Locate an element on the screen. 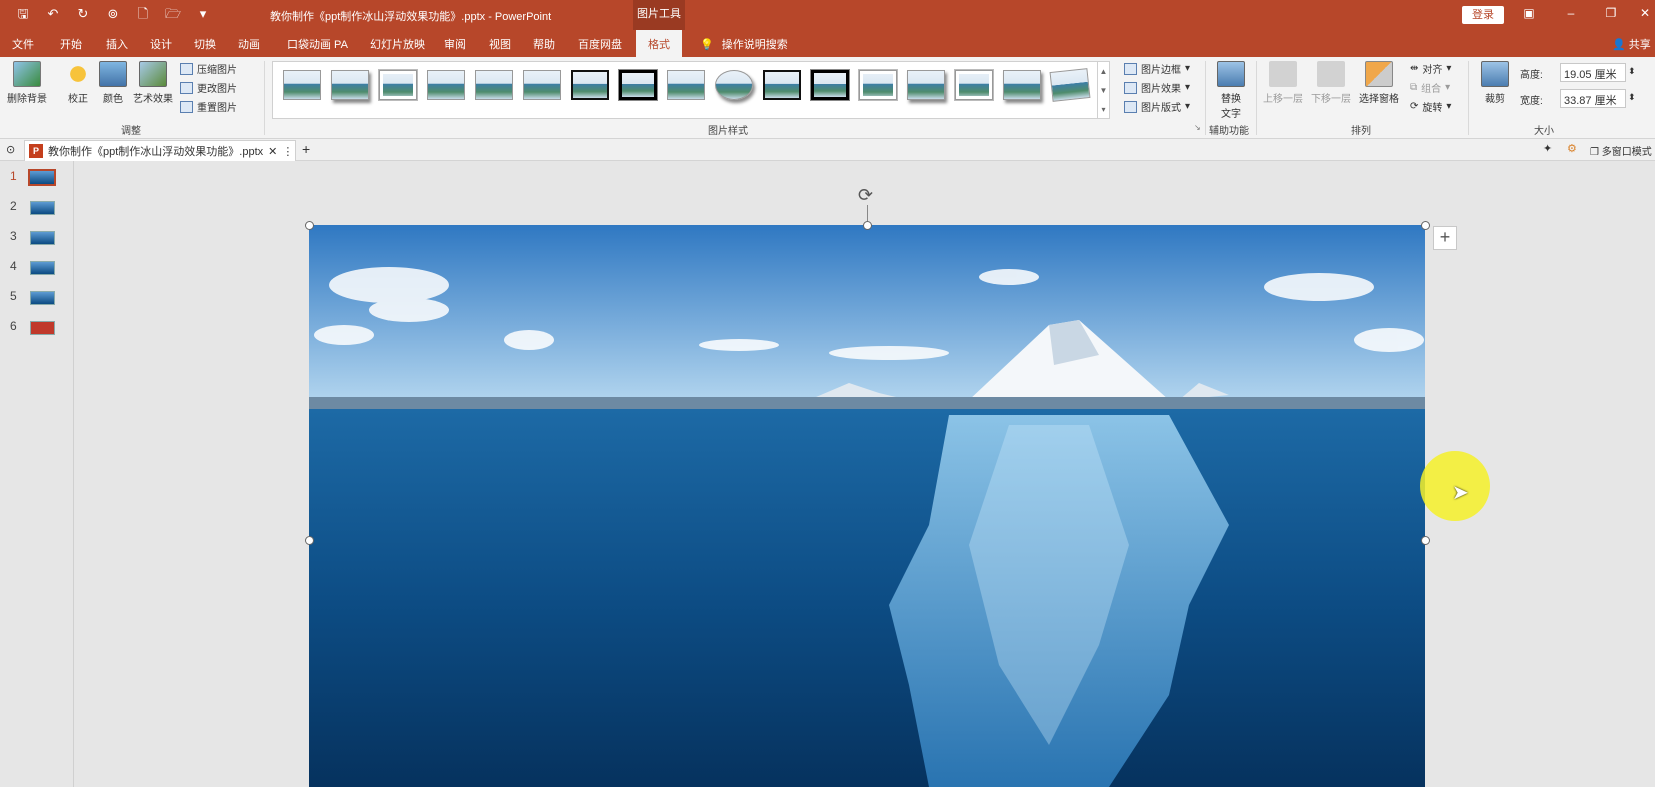  minimize-icon: – is located at coordinates (1571, 13).